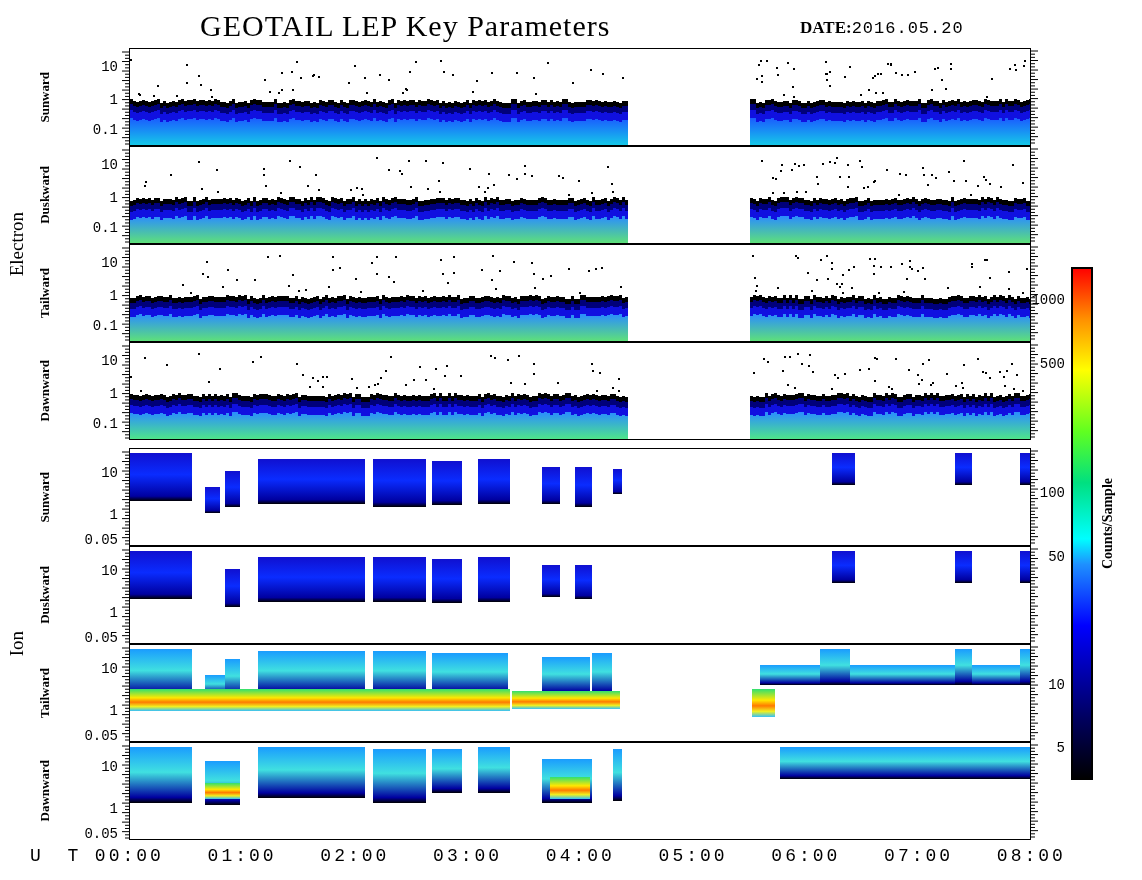  What do you see at coordinates (242, 856) in the screenshot?
I see `x-tick-label: 01:00` at bounding box center [242, 856].